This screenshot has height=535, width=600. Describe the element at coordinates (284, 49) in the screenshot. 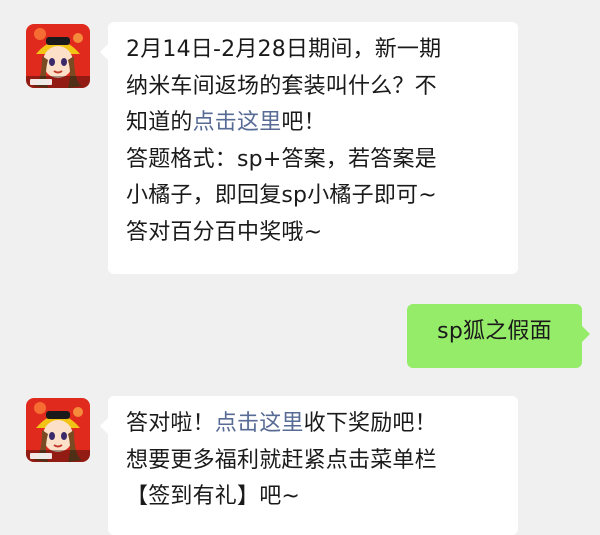

I see `message-line: 2月14日-2月28日期间，新一期` at that location.